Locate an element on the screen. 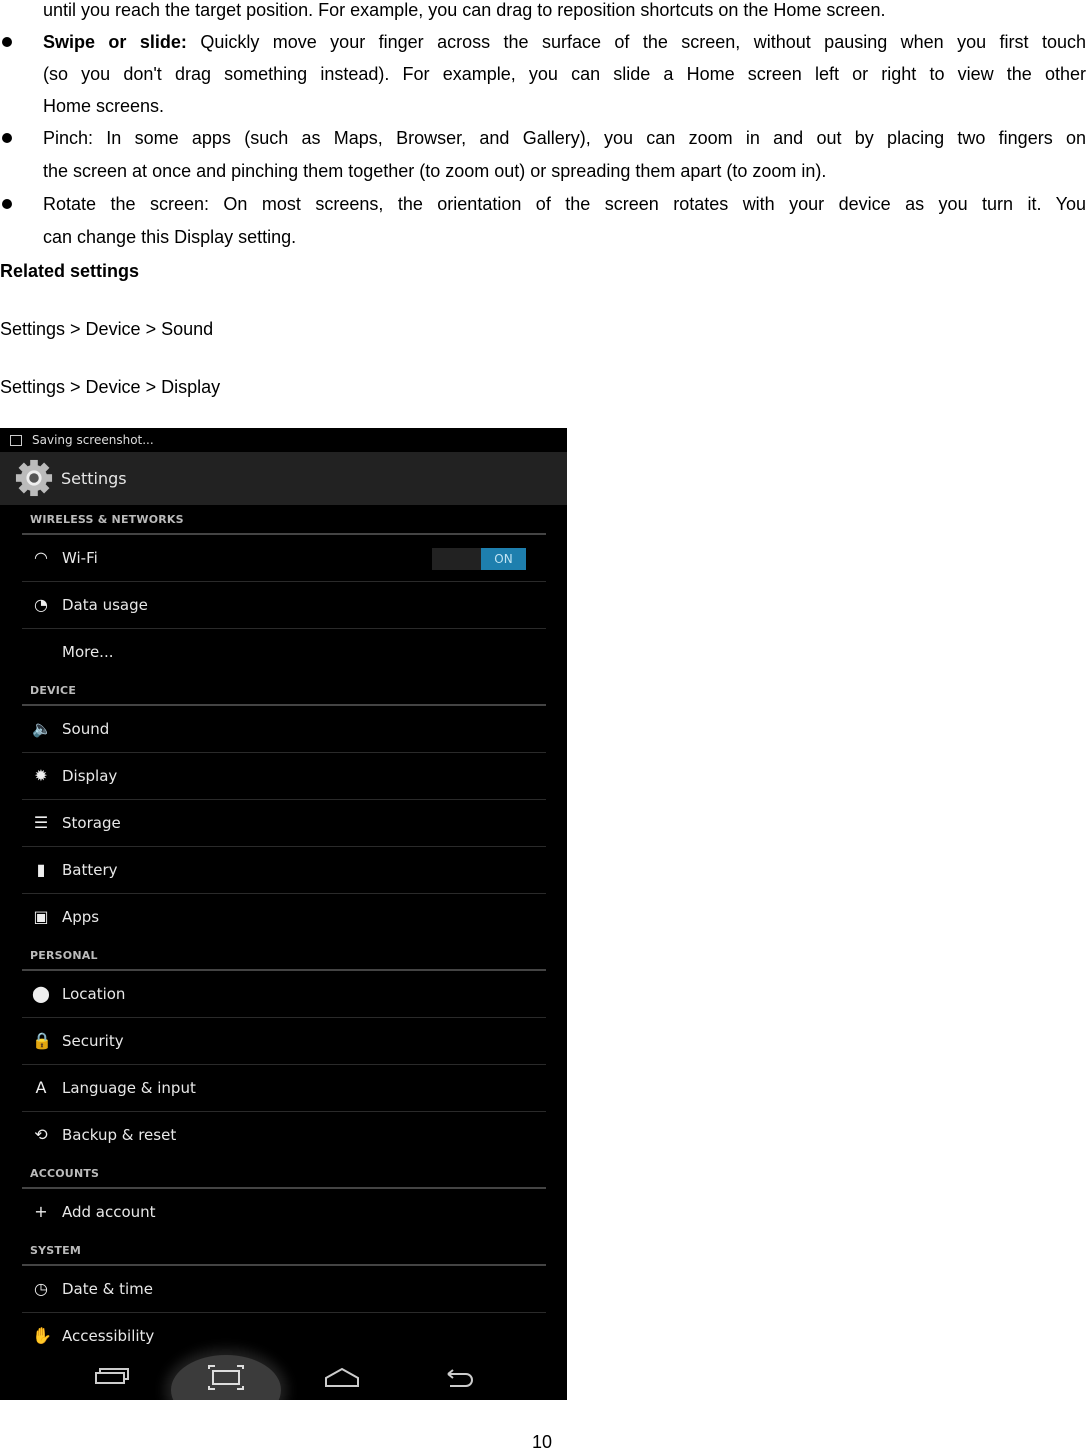 This screenshot has height=1454, width=1087. action-bar: Settings is located at coordinates (283, 478).